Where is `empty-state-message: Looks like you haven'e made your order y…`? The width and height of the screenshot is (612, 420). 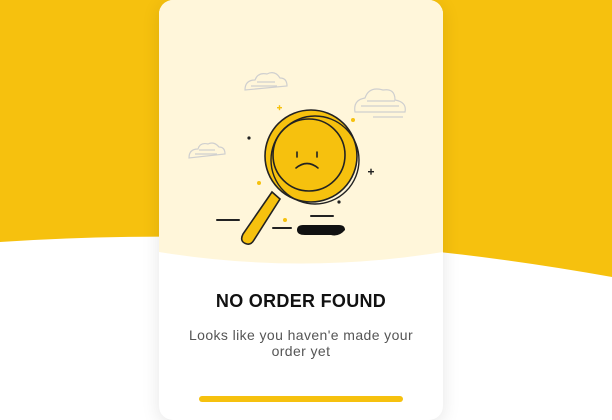
empty-state-message: Looks like you haven'e made your order y… is located at coordinates (301, 343).